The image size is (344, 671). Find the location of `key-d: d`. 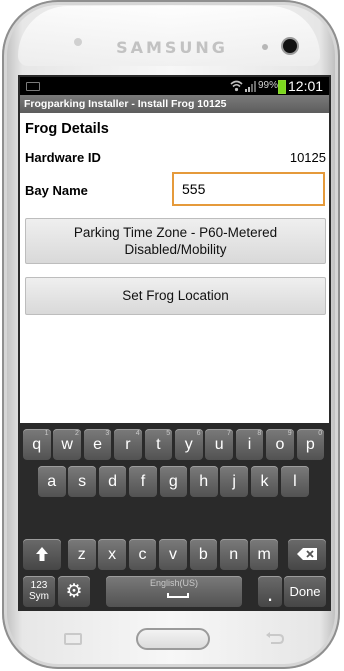

key-d: d is located at coordinates (112, 481).